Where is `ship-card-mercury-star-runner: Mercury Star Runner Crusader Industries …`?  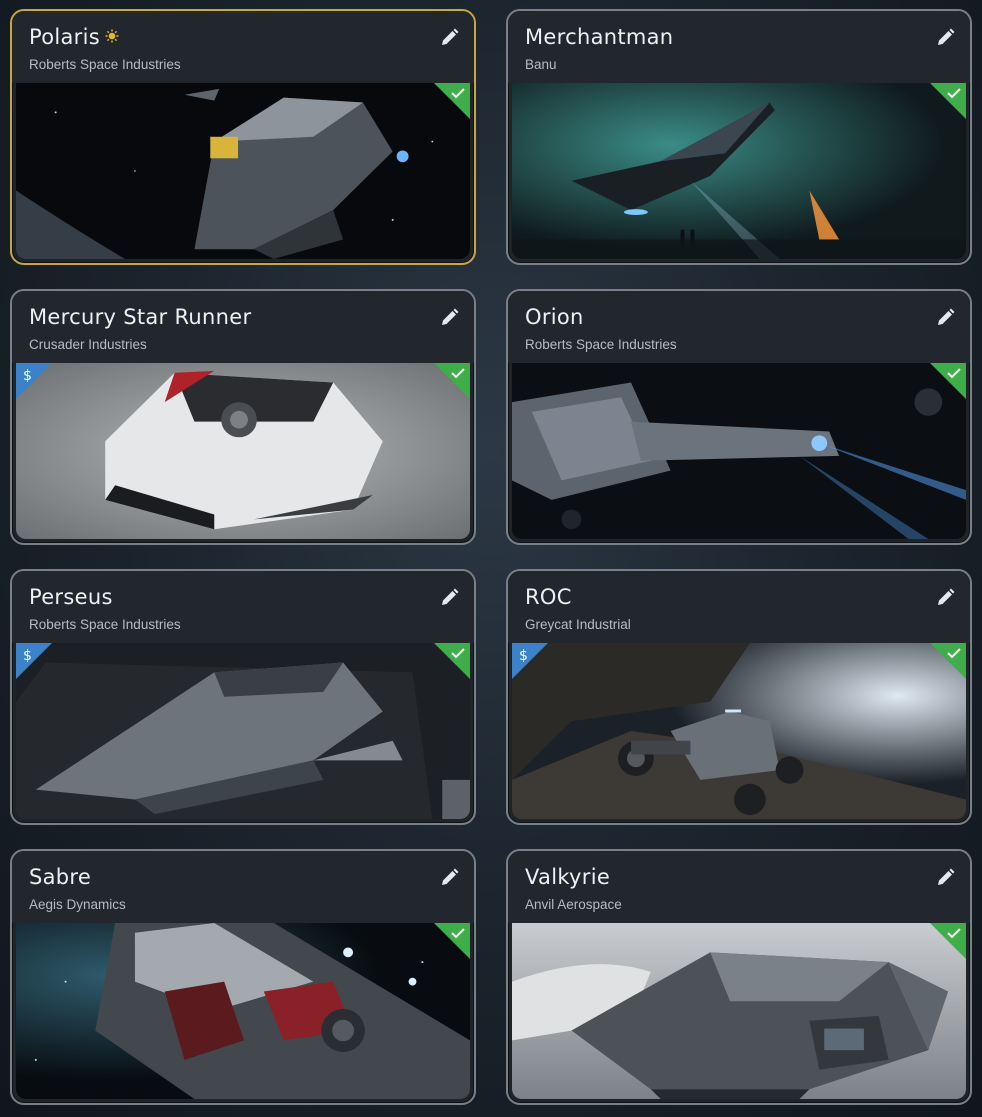 ship-card-mercury-star-runner: Mercury Star Runner Crusader Industries … is located at coordinates (243, 417).